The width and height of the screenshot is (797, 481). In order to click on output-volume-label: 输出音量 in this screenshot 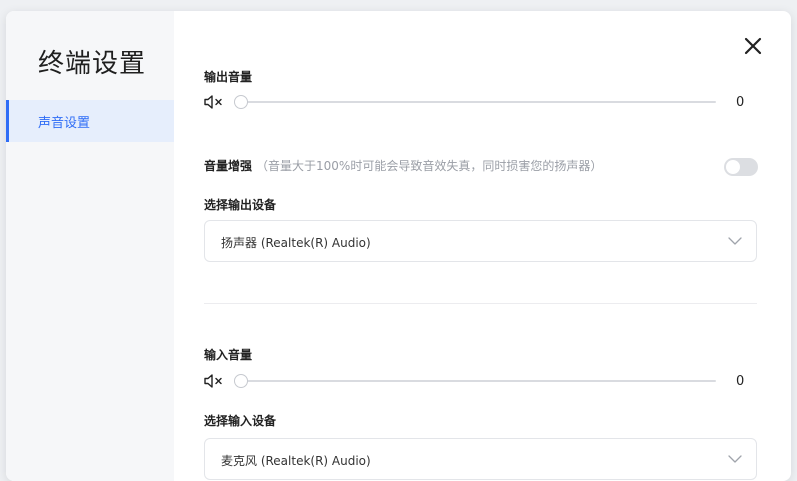, I will do `click(228, 77)`.